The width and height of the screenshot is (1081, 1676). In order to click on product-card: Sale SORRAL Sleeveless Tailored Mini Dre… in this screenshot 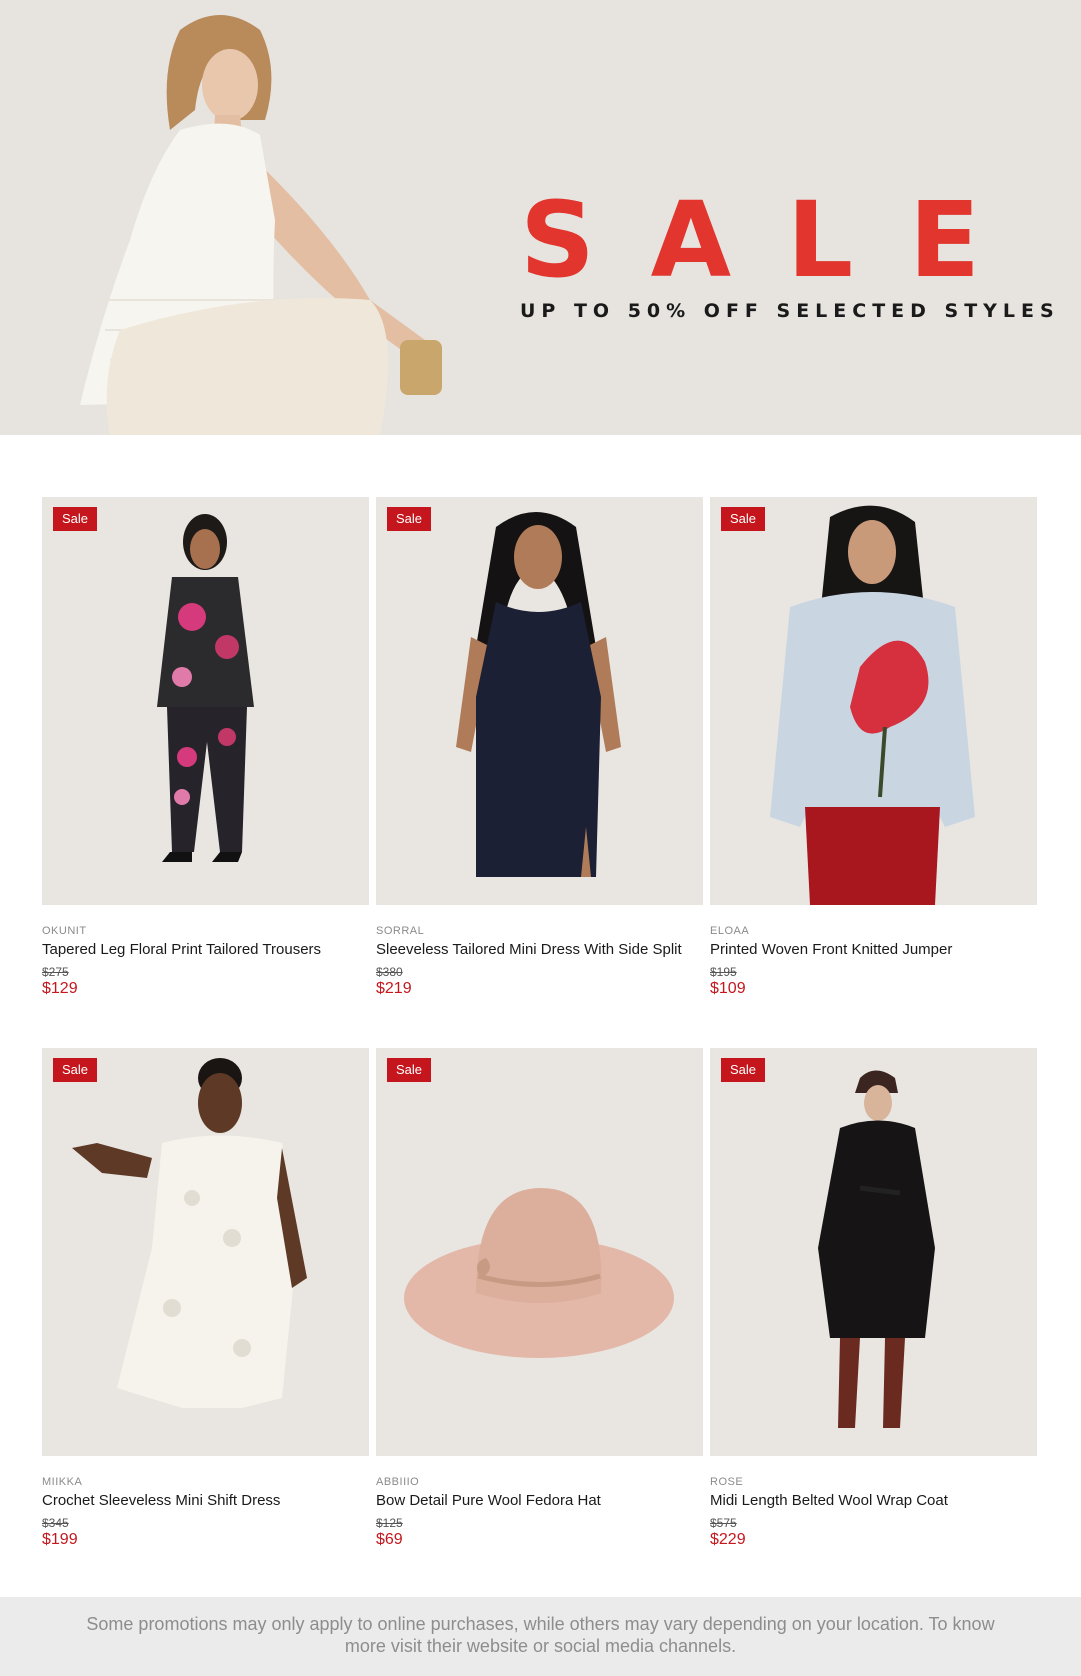, I will do `click(539, 757)`.